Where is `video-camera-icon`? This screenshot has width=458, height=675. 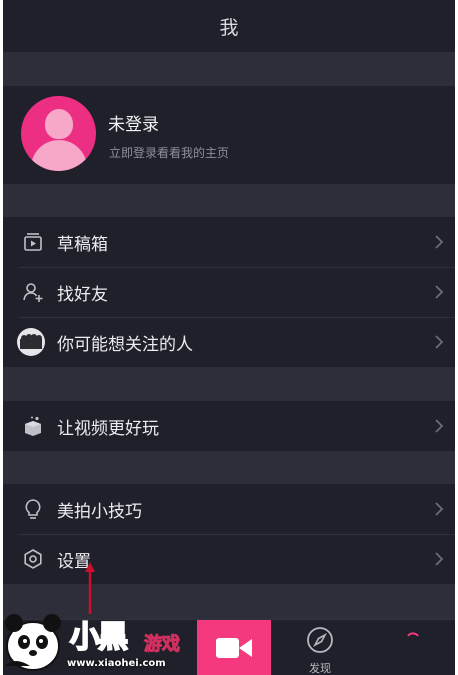
video-camera-icon is located at coordinates (234, 648).